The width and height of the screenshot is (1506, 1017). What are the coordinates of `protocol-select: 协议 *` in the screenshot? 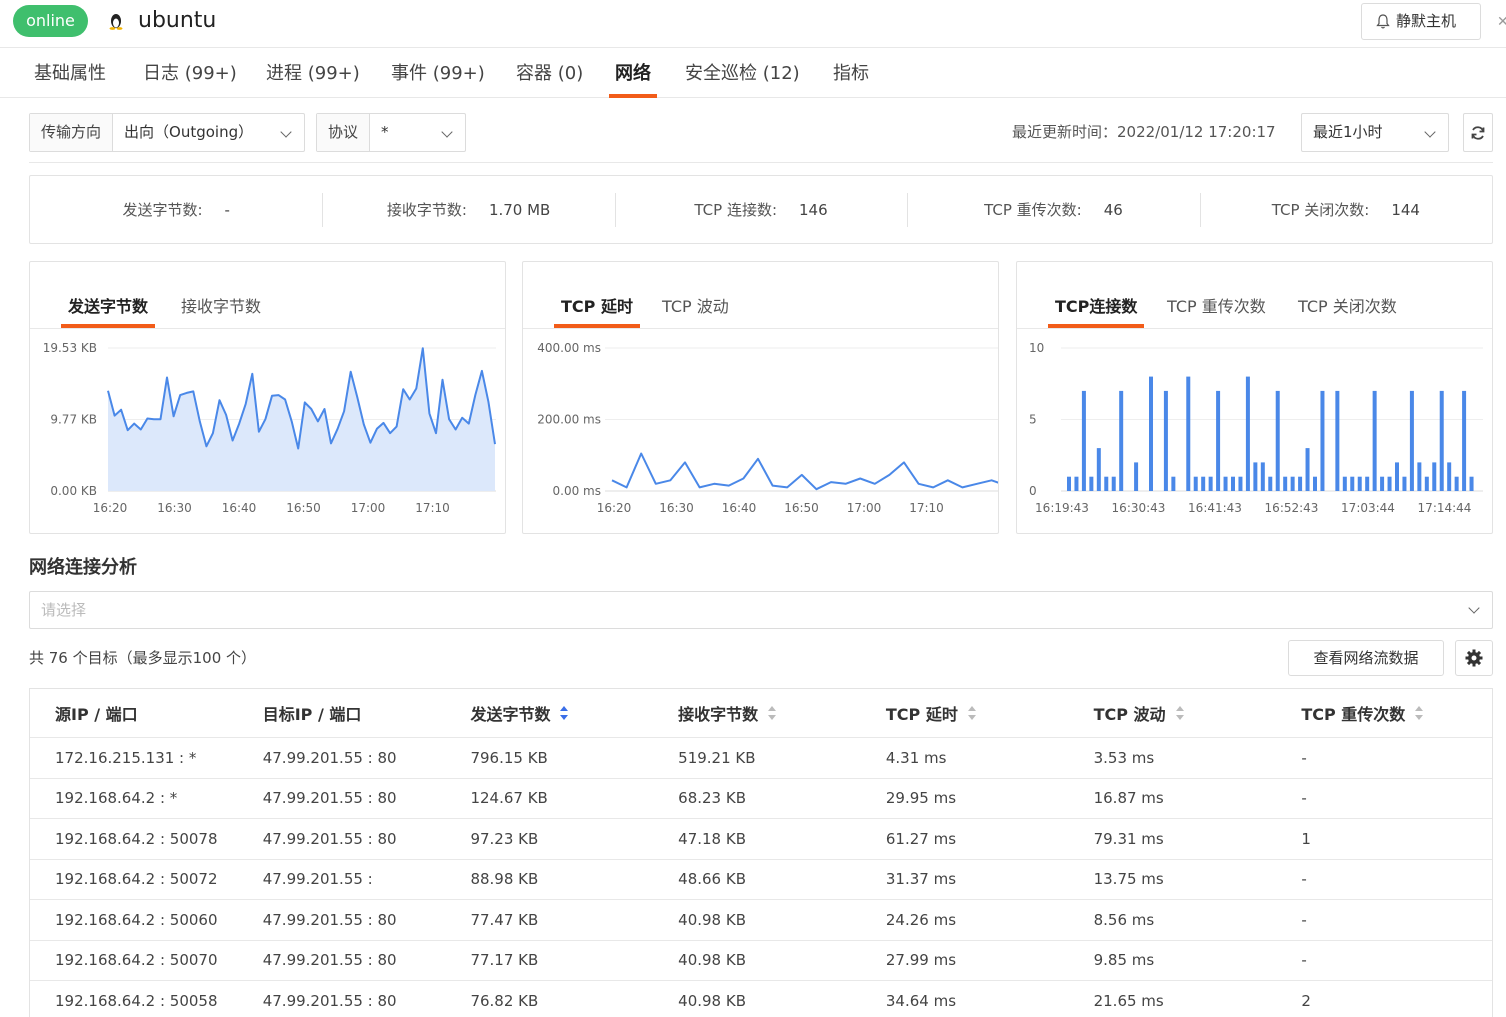 It's located at (391, 132).